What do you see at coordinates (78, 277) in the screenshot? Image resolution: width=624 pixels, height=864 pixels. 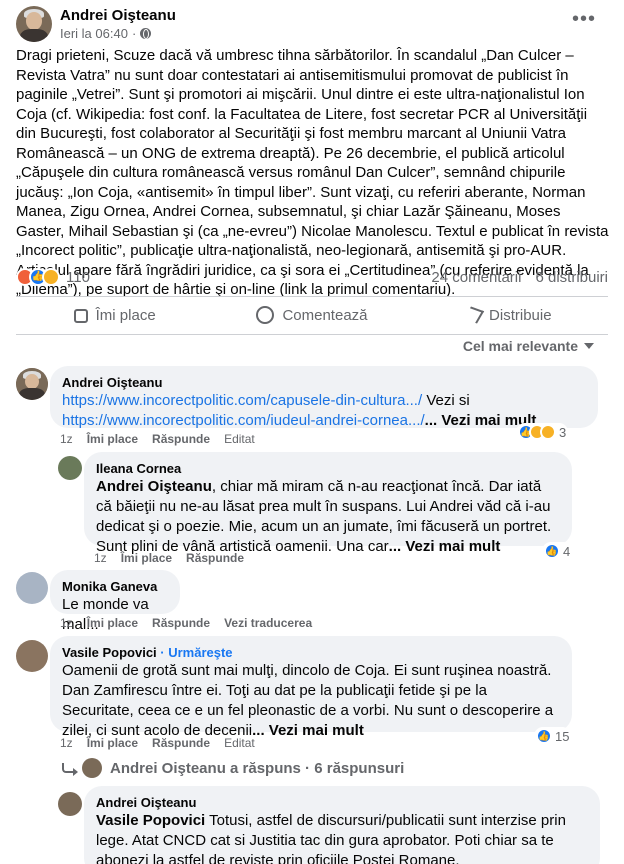 I see `reaction-count: 110` at bounding box center [78, 277].